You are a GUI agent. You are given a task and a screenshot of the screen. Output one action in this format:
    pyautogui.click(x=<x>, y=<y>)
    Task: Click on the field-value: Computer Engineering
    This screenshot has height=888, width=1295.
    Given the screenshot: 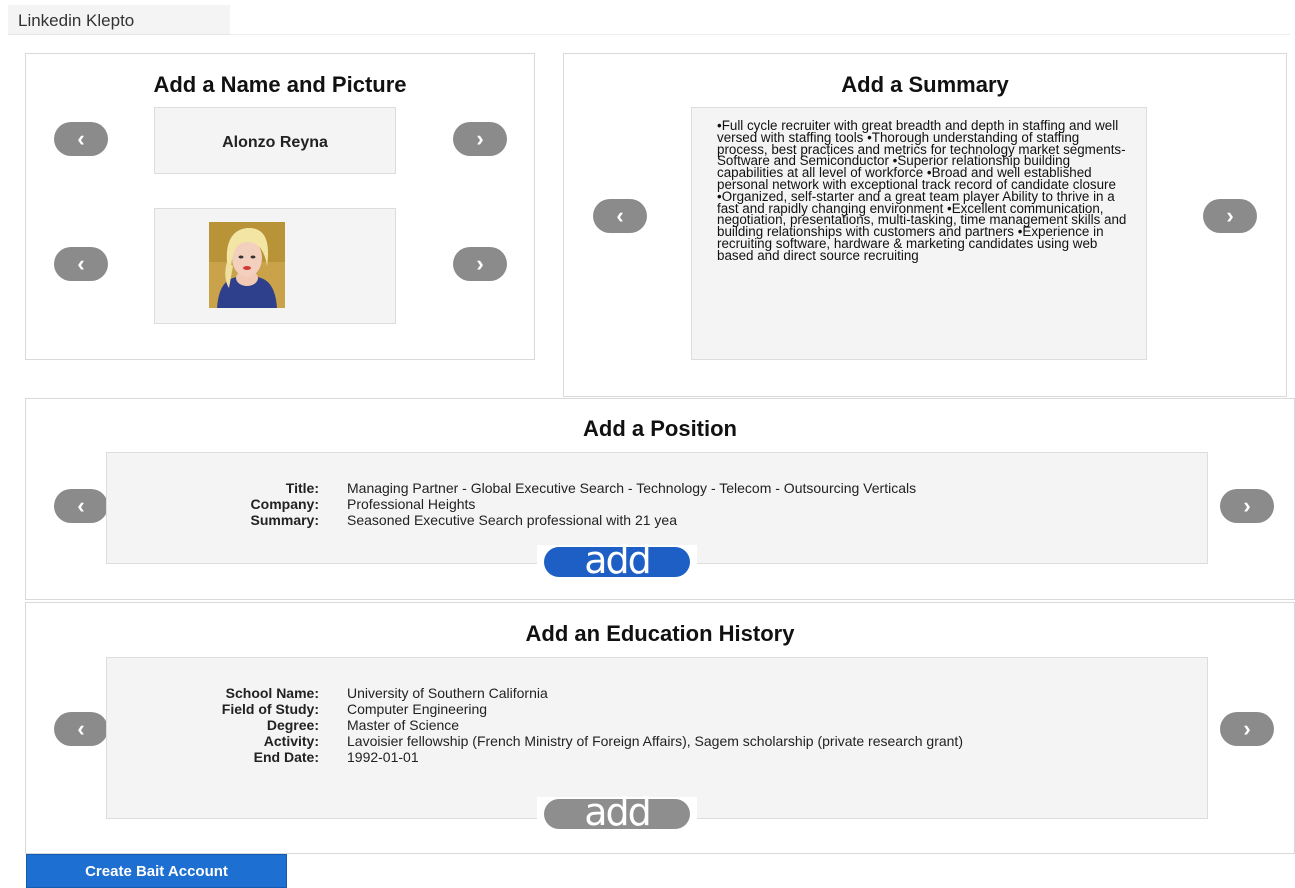 What is the action you would take?
    pyautogui.click(x=417, y=709)
    